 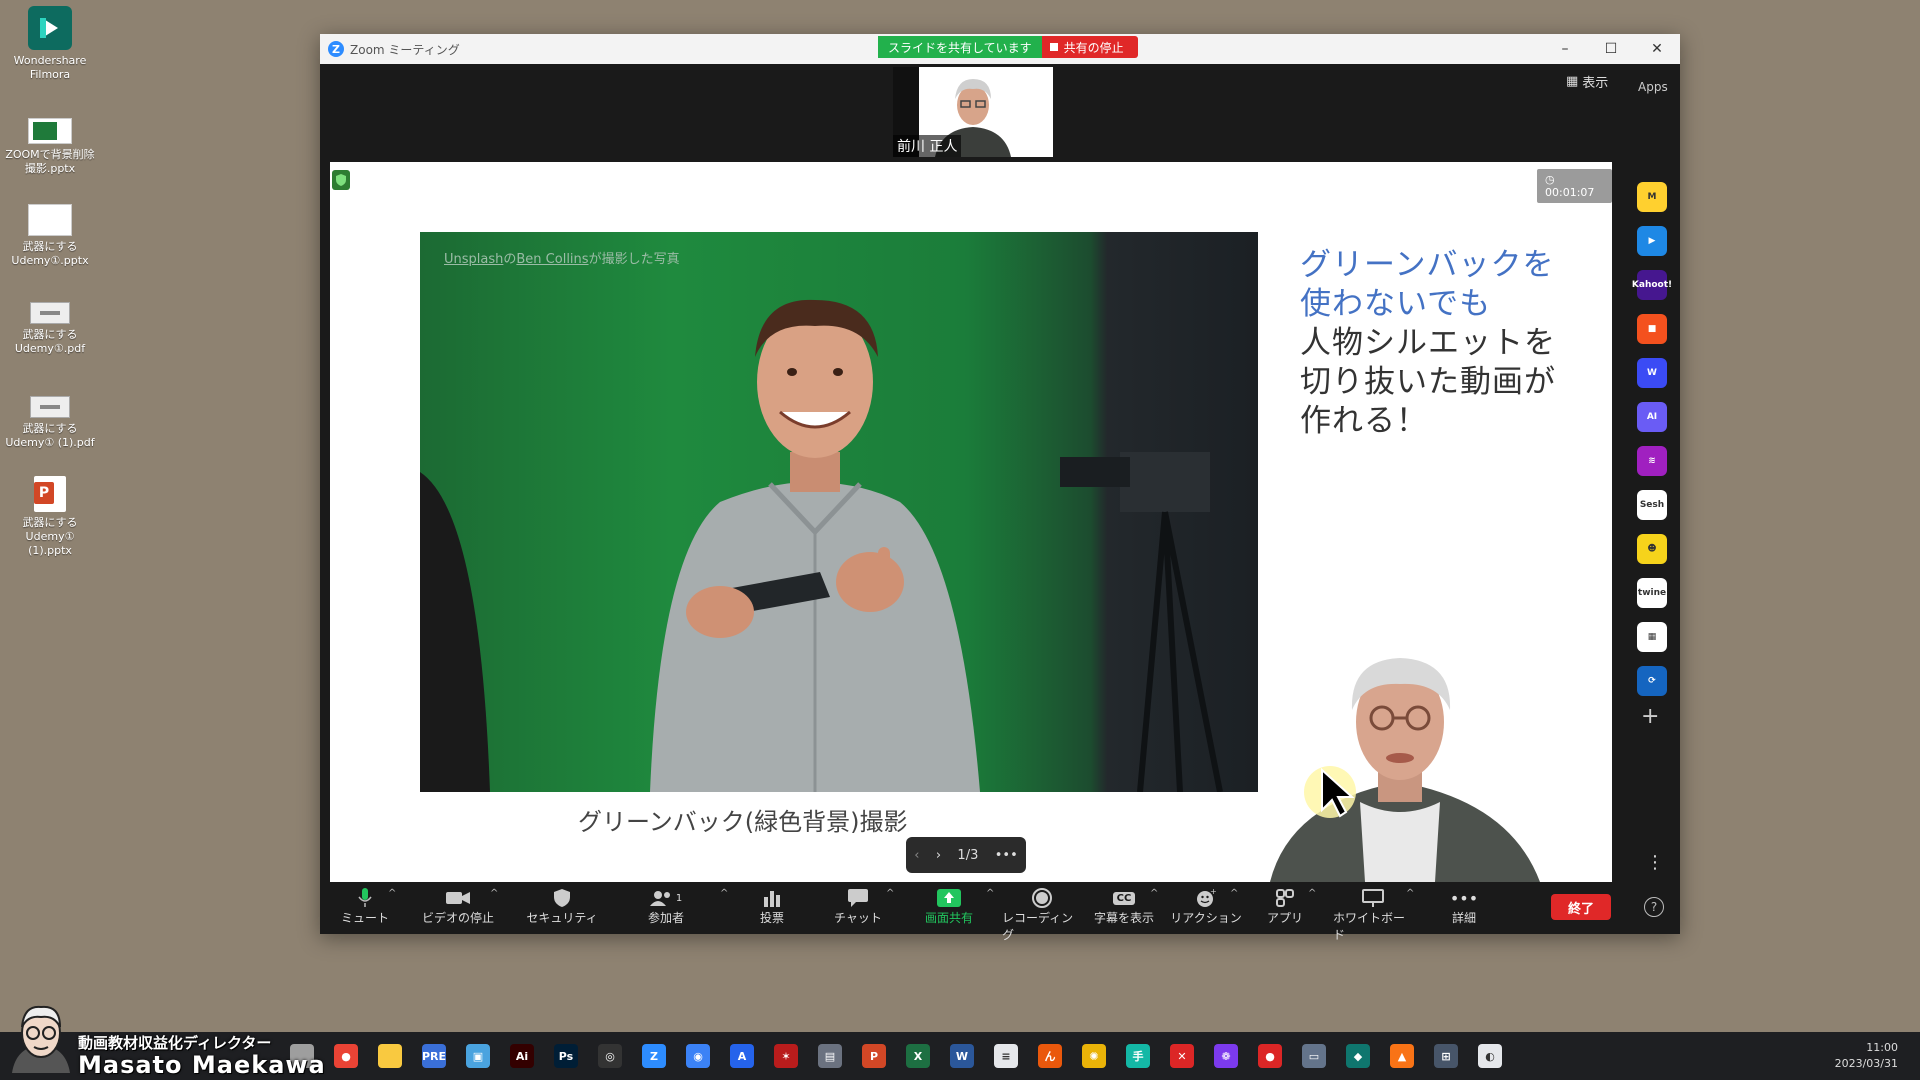 What do you see at coordinates (510, 259) in the screenshot?
I see `photo-credit-connector: の` at bounding box center [510, 259].